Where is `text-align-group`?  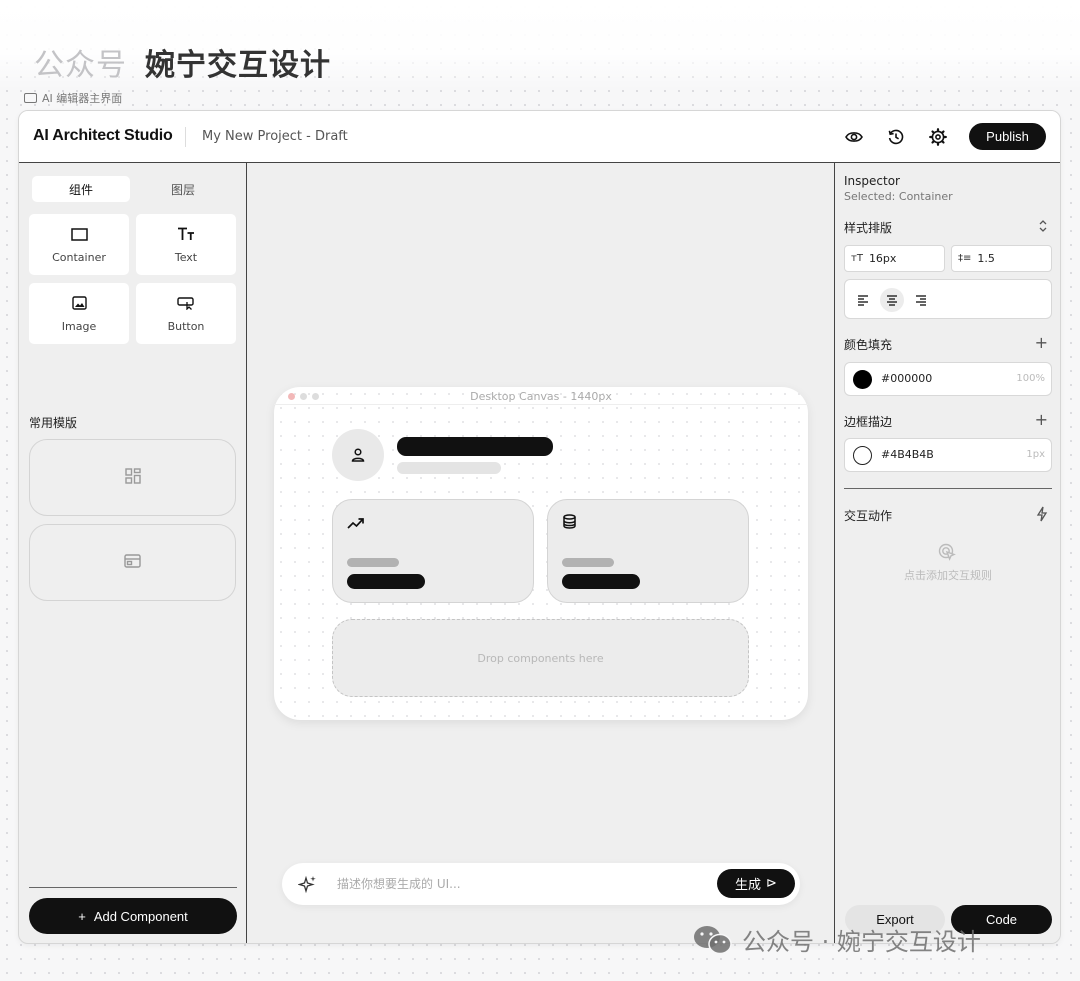 text-align-group is located at coordinates (948, 299).